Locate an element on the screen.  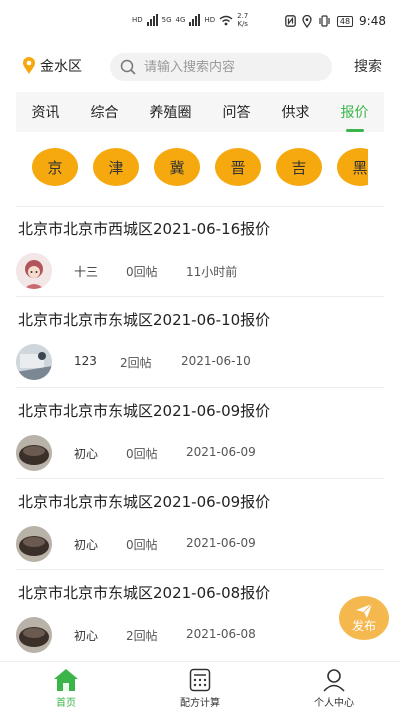
network-label-hd: HD is located at coordinates (137, 20).